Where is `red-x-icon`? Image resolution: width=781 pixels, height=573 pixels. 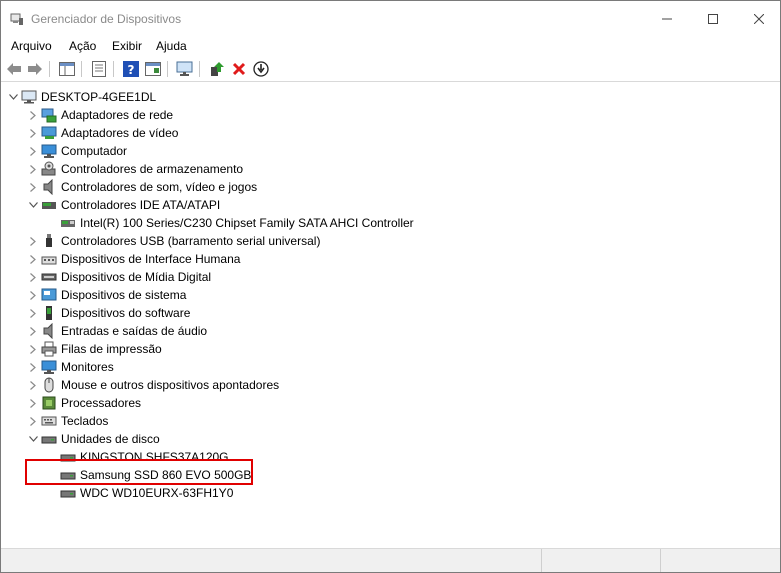 red-x-icon is located at coordinates (239, 69).